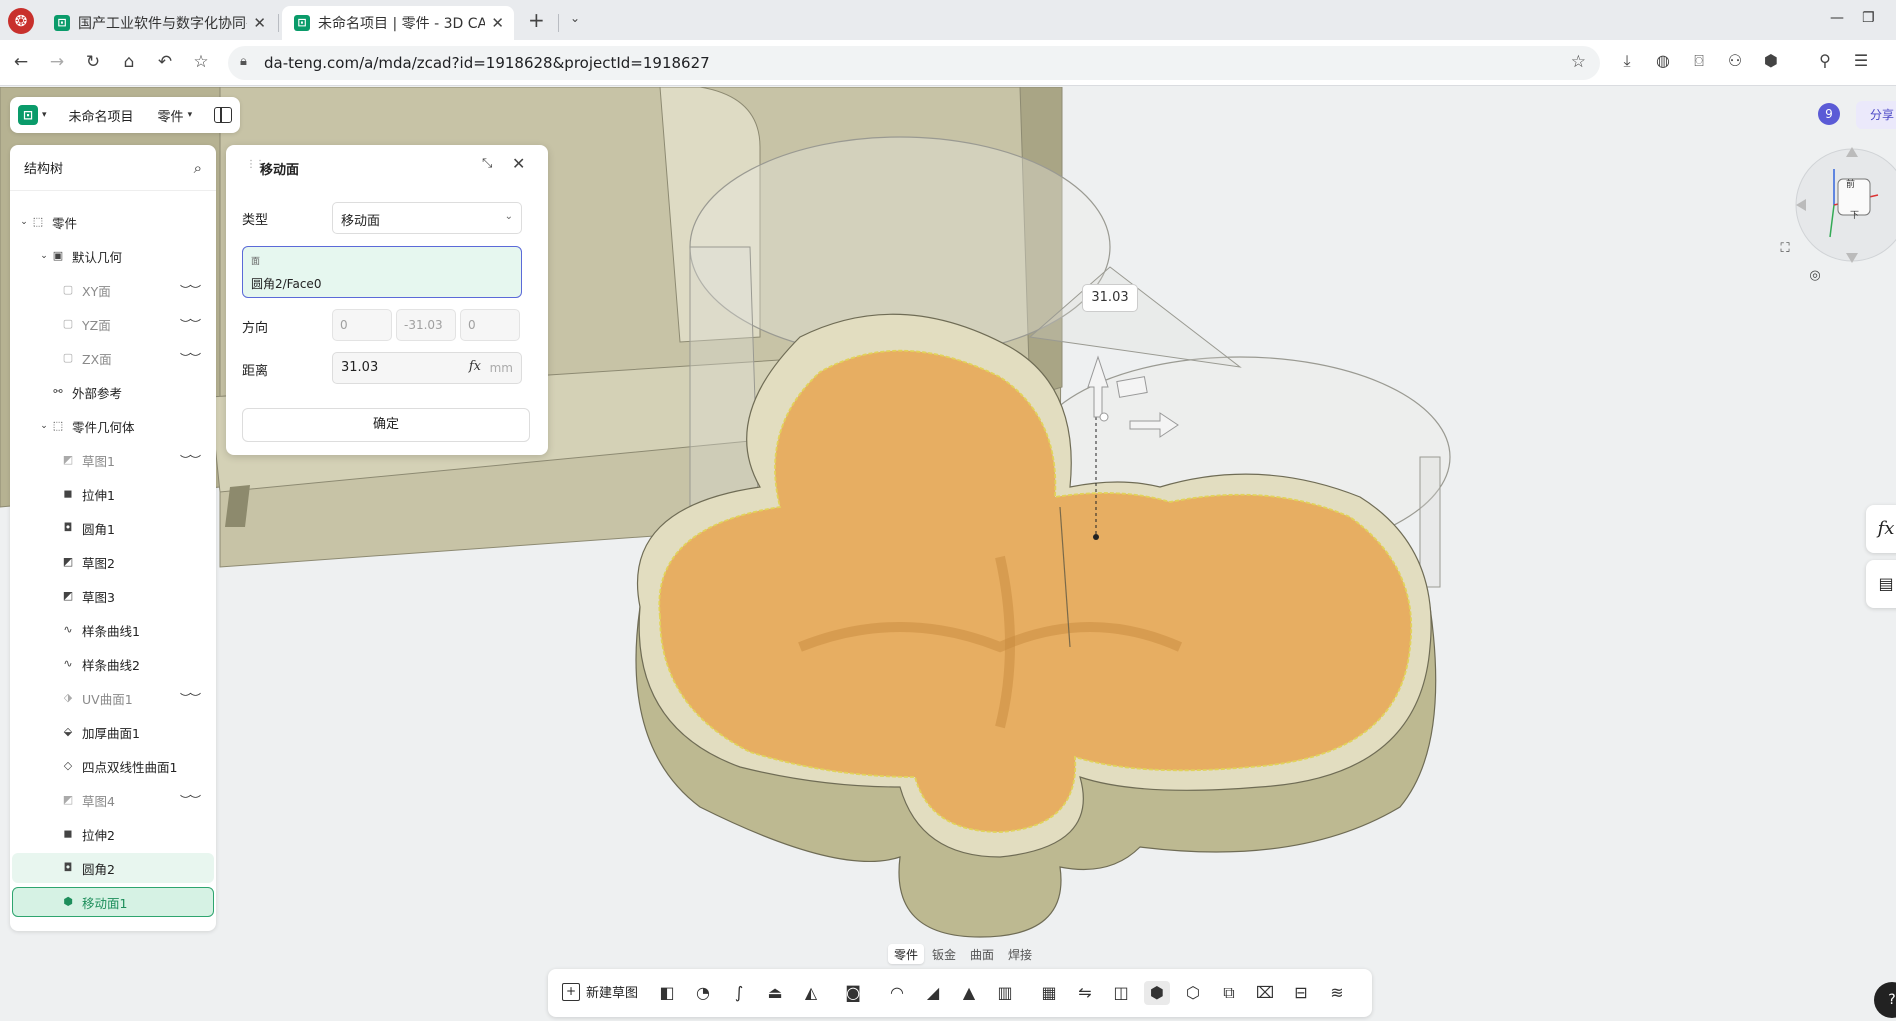 This screenshot has width=1896, height=1021. What do you see at coordinates (1771, 60) in the screenshot?
I see `ai-assistant-icon: ⬢` at bounding box center [1771, 60].